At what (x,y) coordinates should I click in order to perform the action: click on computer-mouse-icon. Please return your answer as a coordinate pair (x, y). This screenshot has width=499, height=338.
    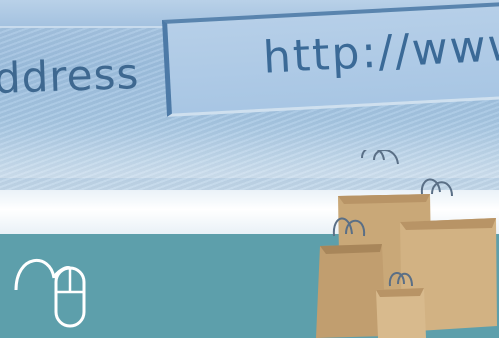
    Looking at the image, I should click on (50, 293).